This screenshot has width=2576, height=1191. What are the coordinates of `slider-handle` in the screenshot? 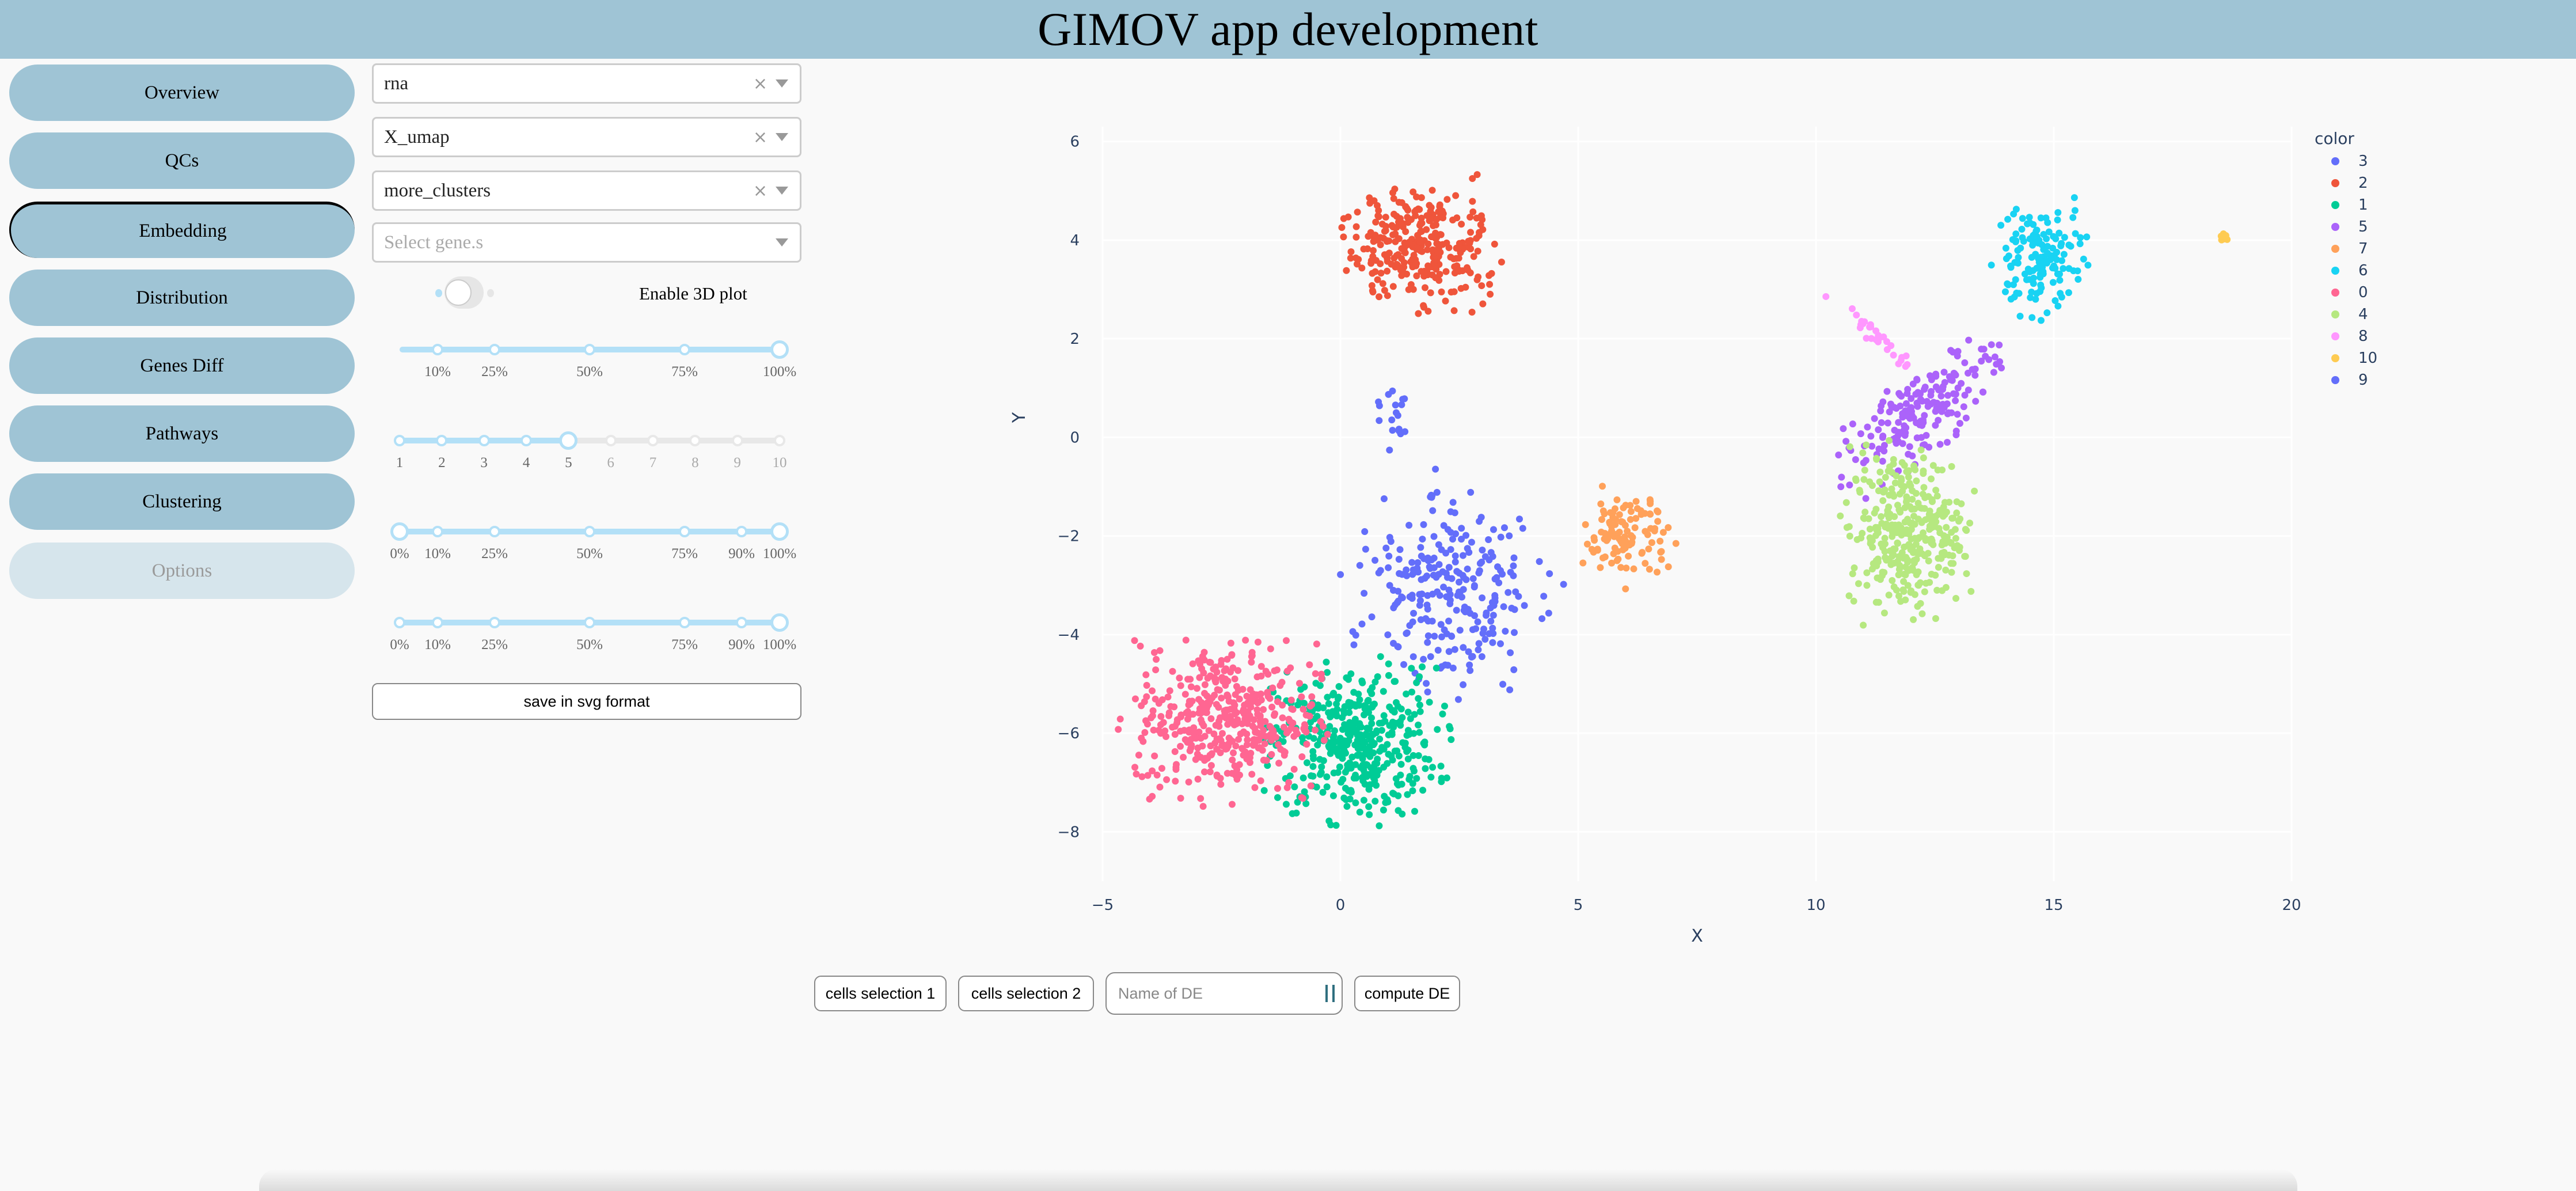 It's located at (779, 350).